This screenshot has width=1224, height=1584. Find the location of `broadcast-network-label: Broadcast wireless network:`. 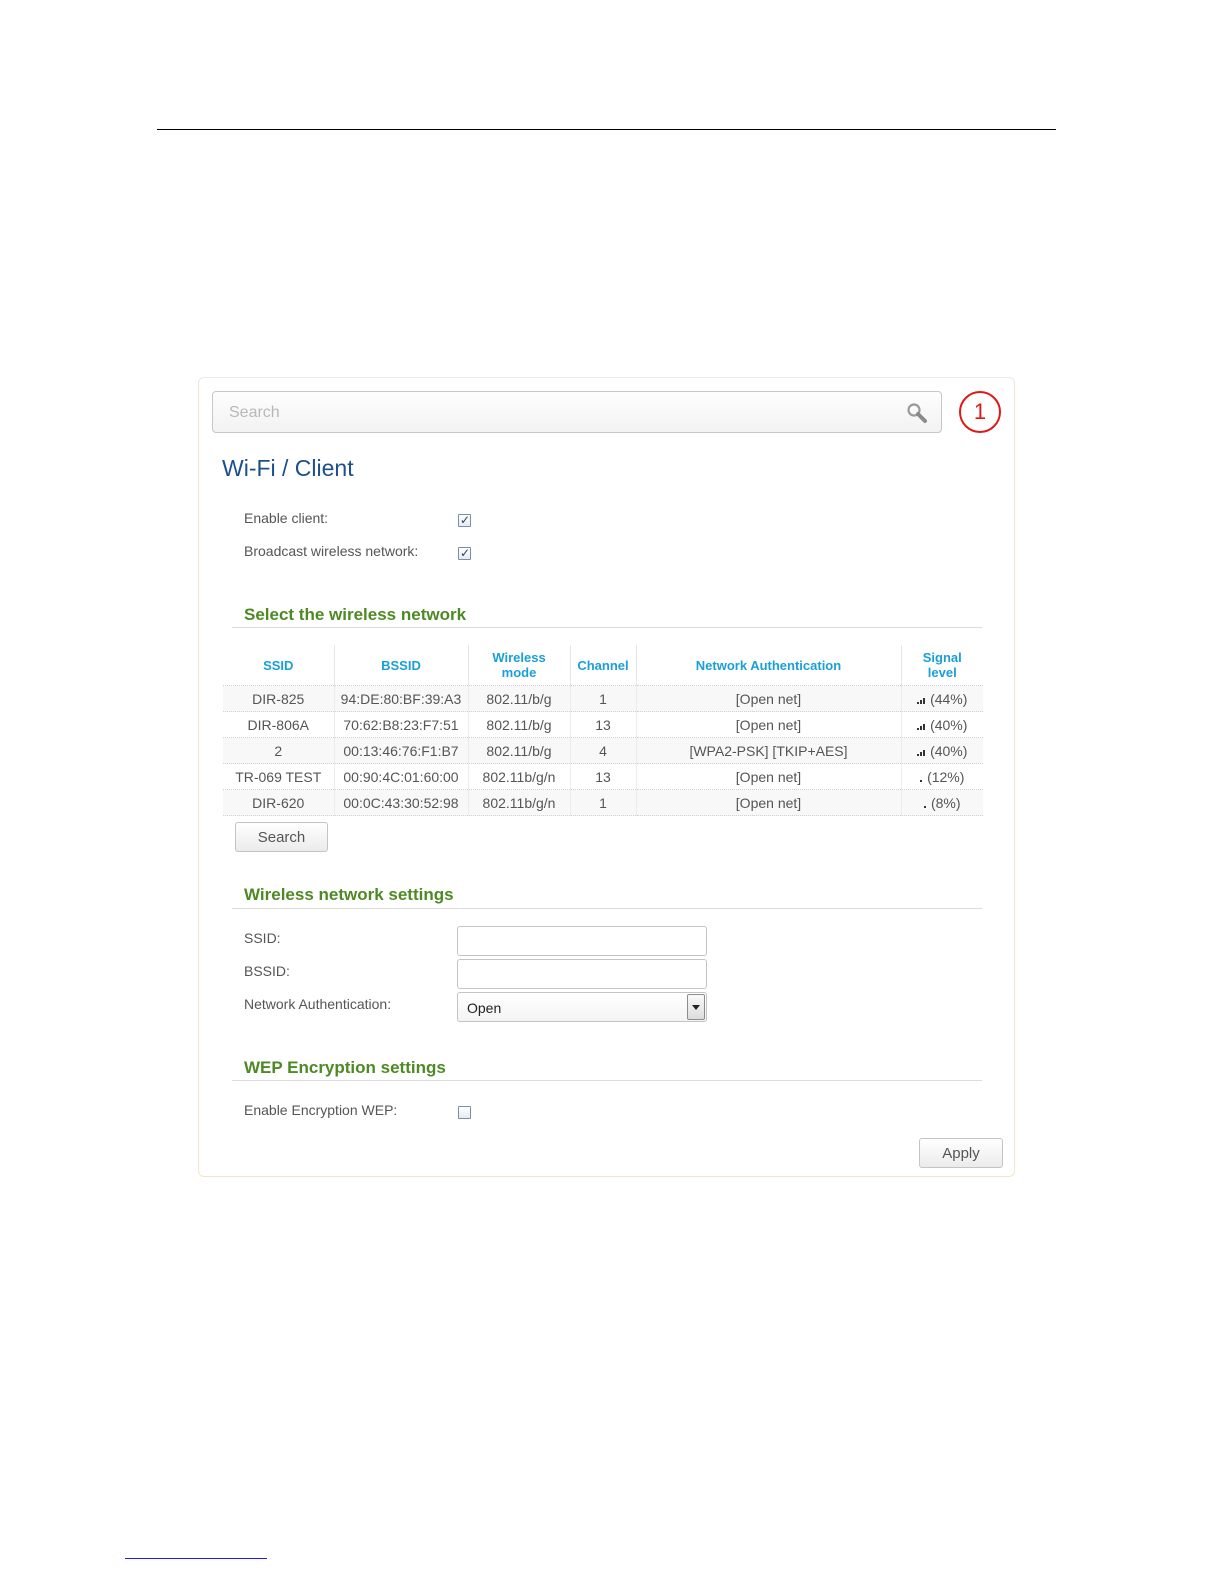

broadcast-network-label: Broadcast wireless network: is located at coordinates (331, 551).